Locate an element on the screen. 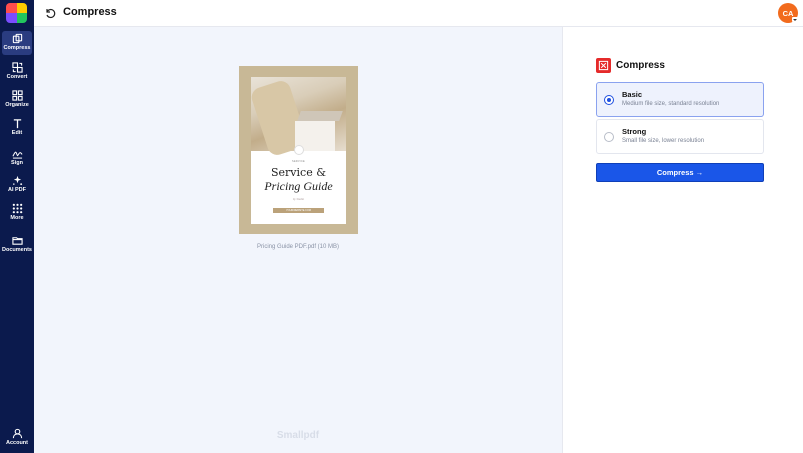  compress-tool-icon is located at coordinates (603, 65).